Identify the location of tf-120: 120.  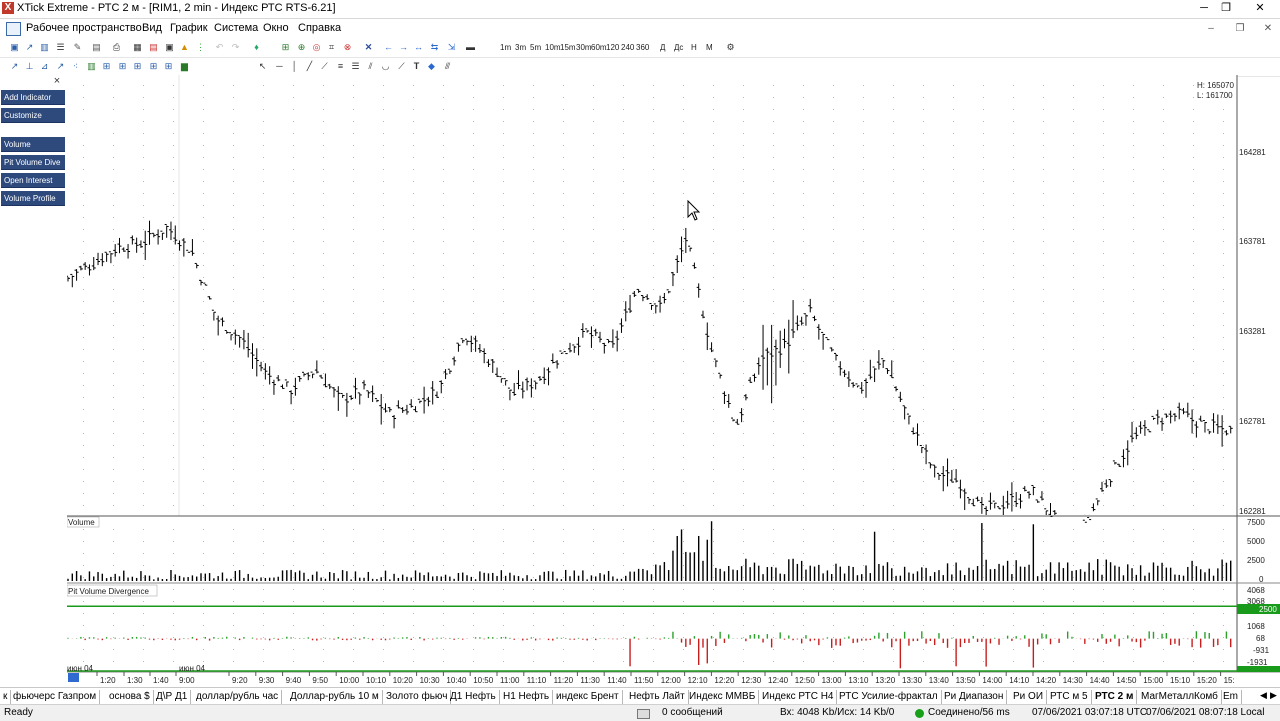
(612, 47).